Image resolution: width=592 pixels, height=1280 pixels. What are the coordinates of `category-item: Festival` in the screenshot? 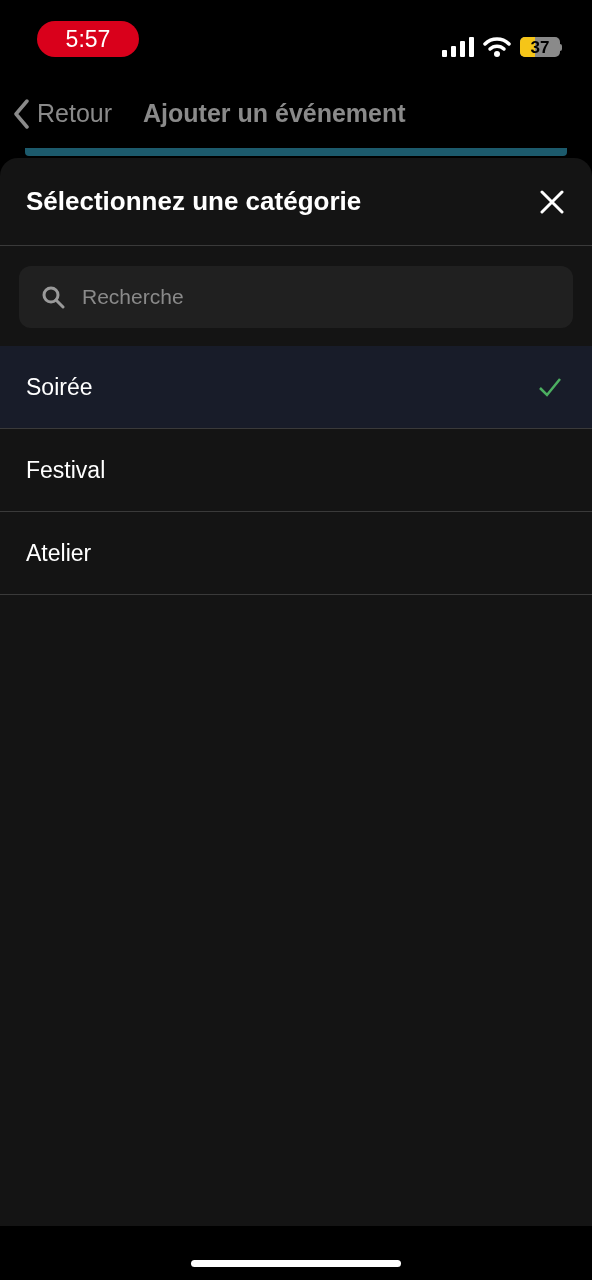 It's located at (296, 470).